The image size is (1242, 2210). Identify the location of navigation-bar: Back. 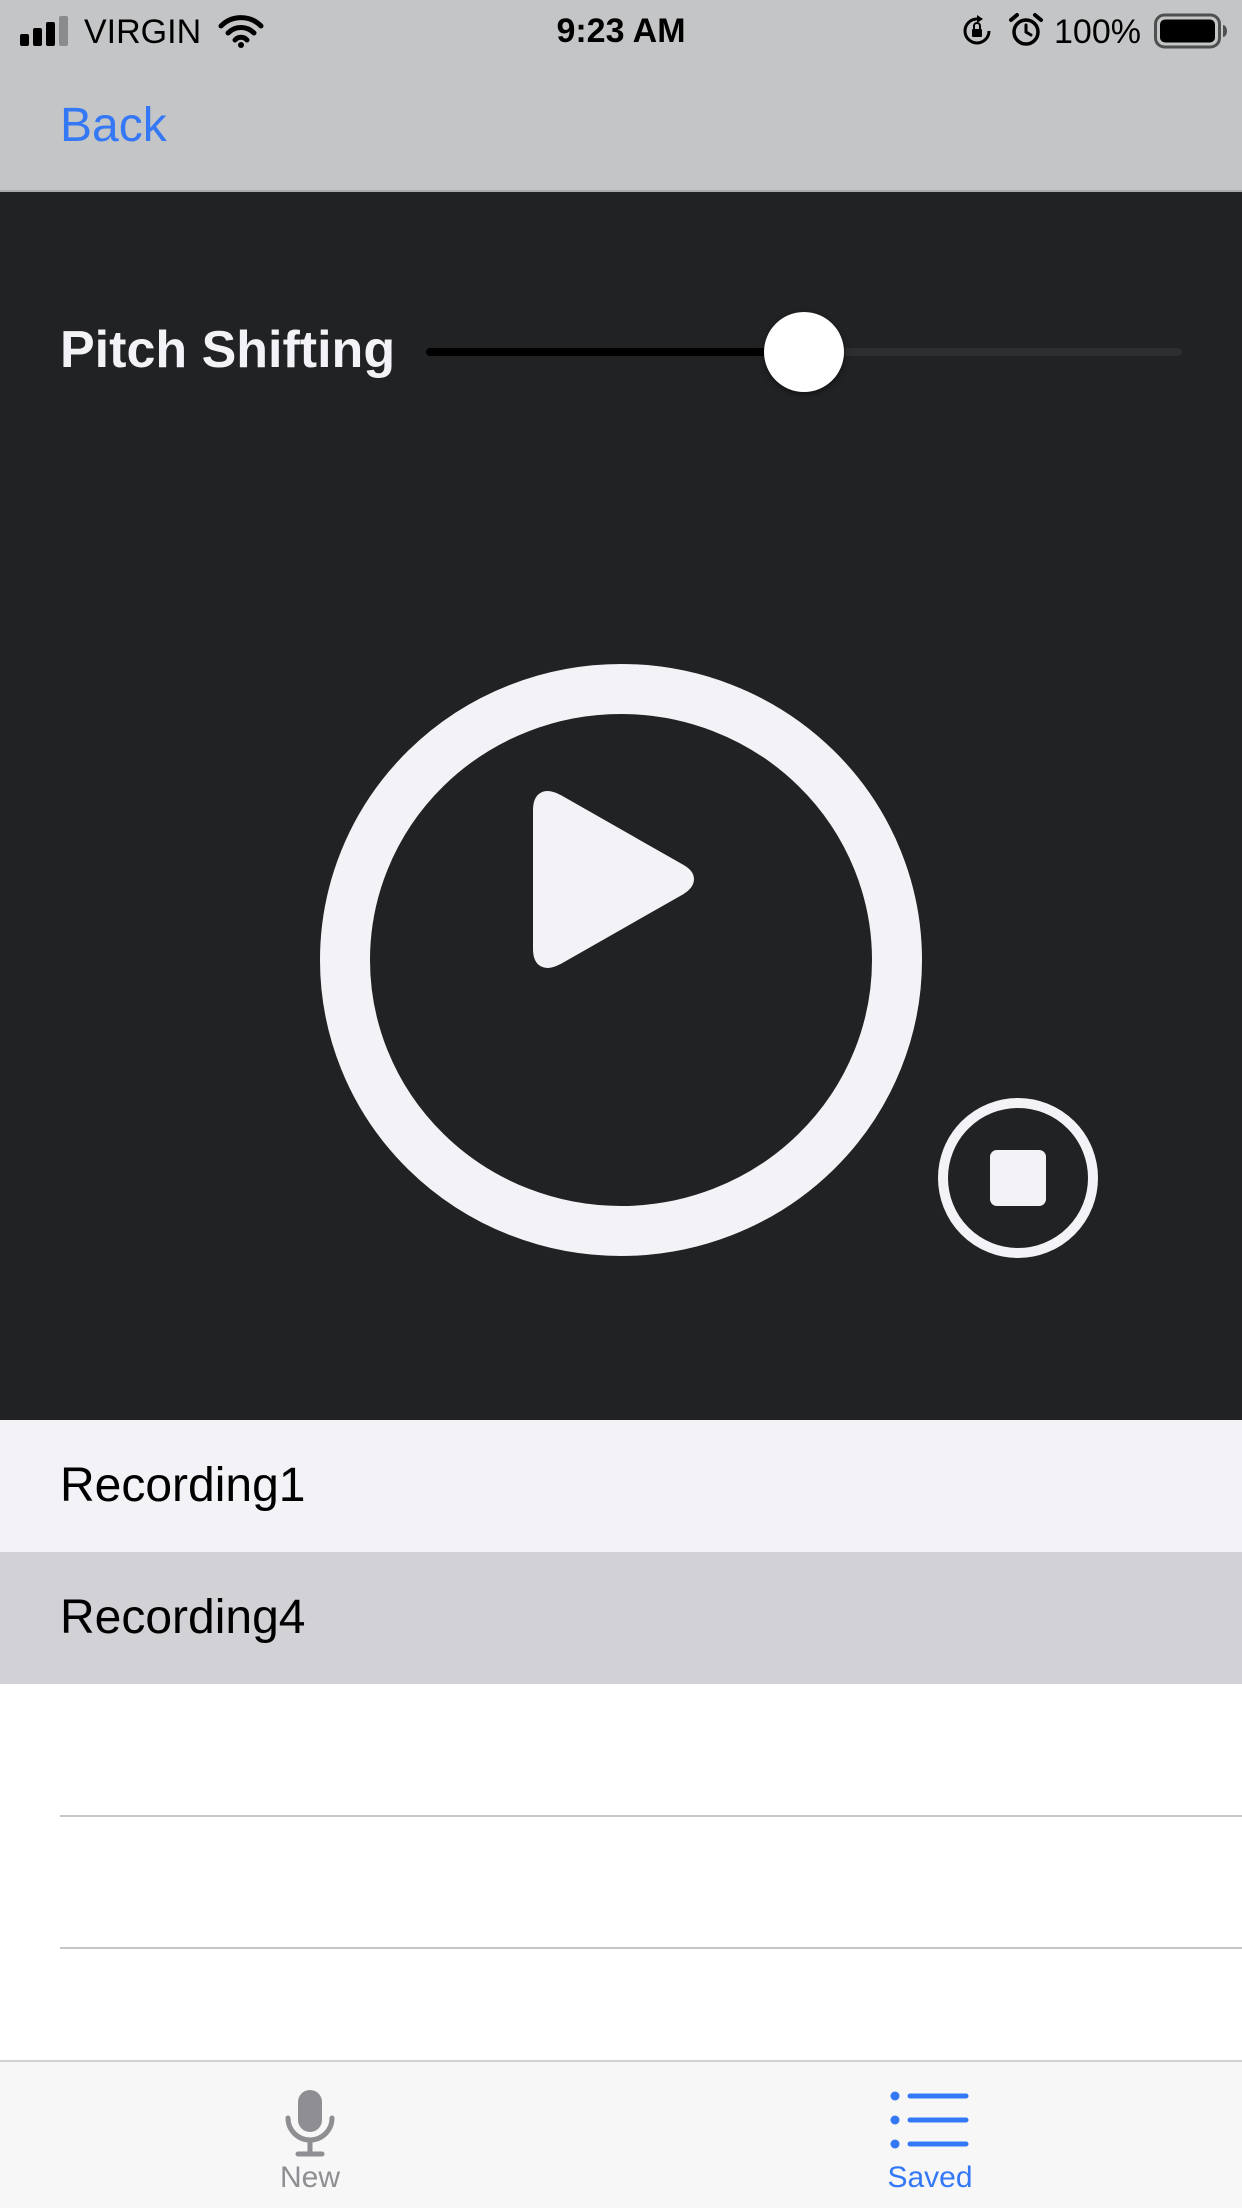
(621, 127).